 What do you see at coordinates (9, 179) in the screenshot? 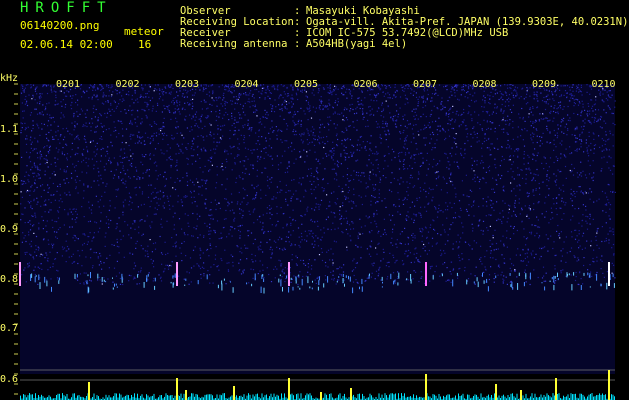
I see `freq-tick-1-0: 1.0` at bounding box center [9, 179].